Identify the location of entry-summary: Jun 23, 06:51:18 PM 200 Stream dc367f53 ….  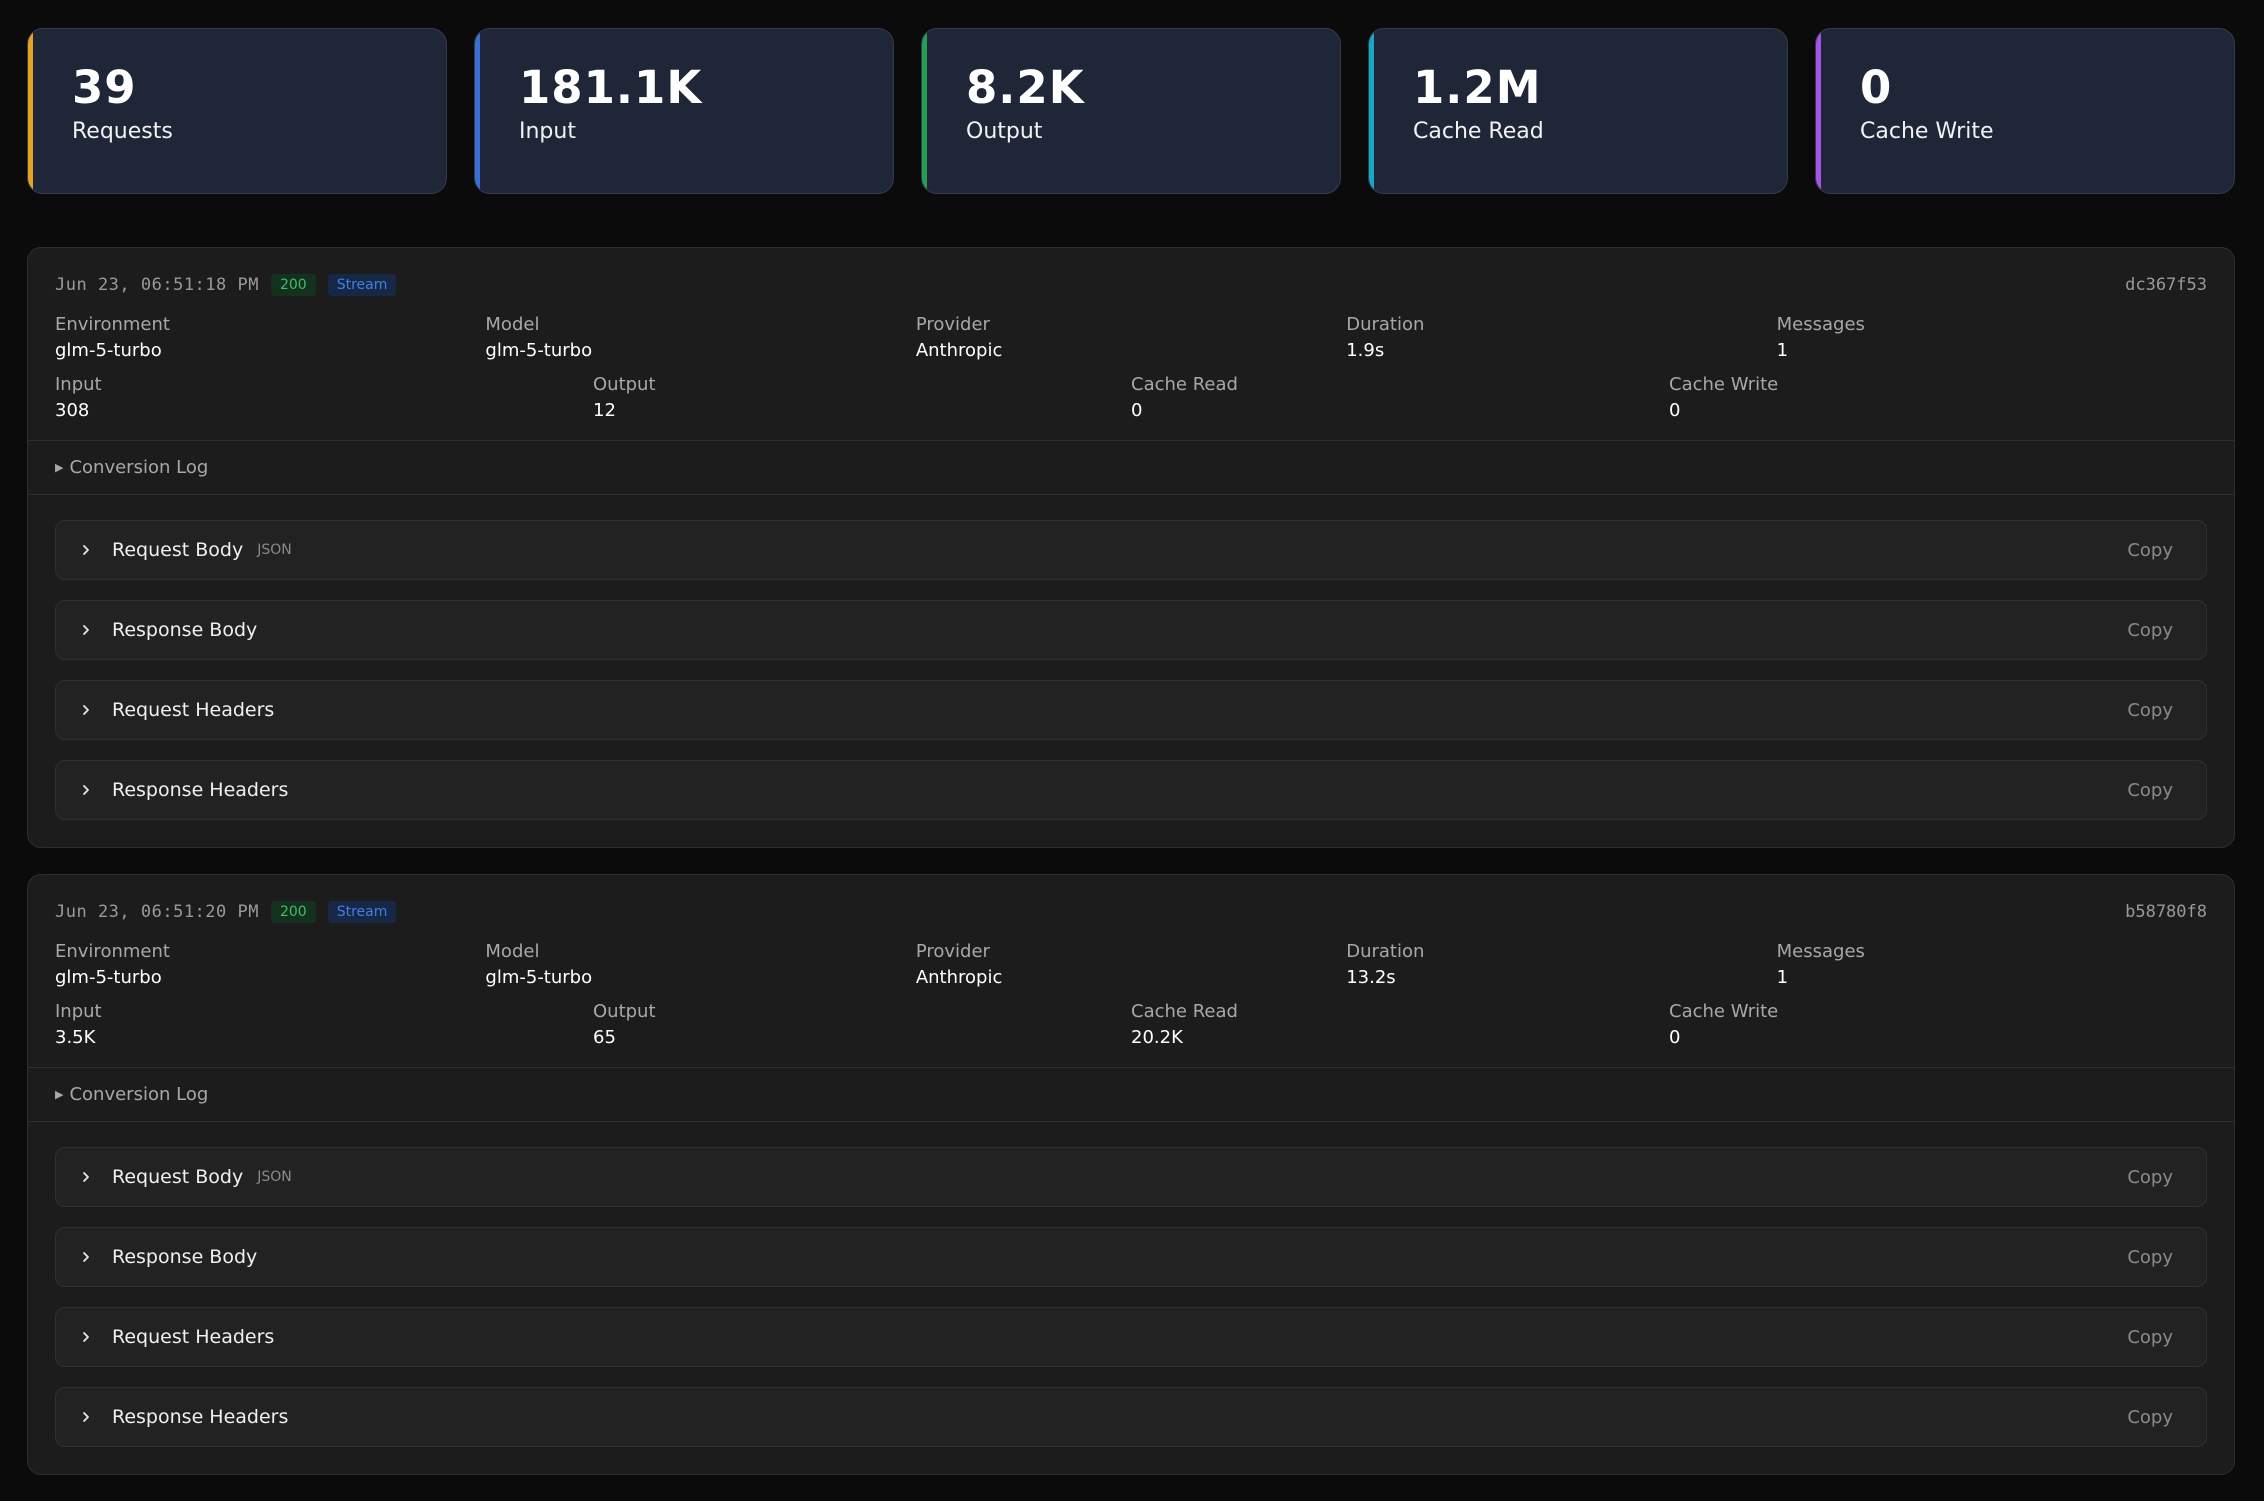
(1131, 344).